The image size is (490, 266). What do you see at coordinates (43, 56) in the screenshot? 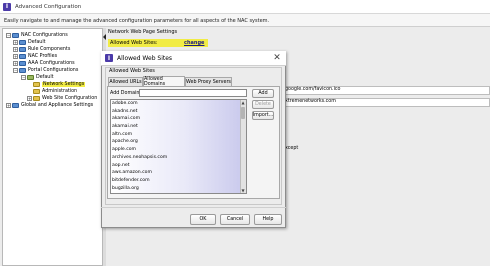
I see `tree-item-label: NAC Profiles` at bounding box center [43, 56].